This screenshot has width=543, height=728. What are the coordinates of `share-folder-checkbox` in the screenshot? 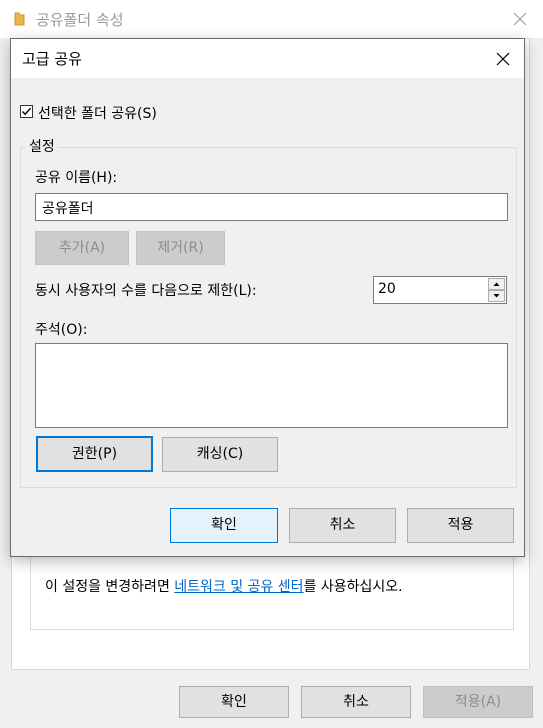 It's located at (26, 111).